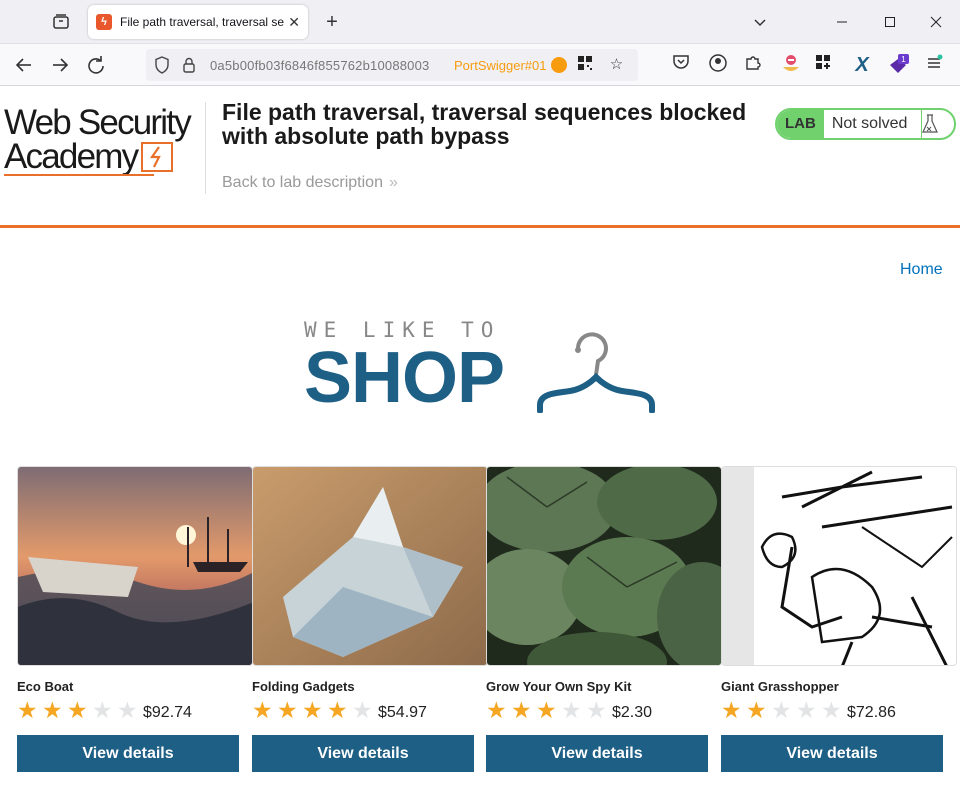  Describe the element at coordinates (604, 566) in the screenshot. I see `grow-your-own-spy-kit-image` at that location.